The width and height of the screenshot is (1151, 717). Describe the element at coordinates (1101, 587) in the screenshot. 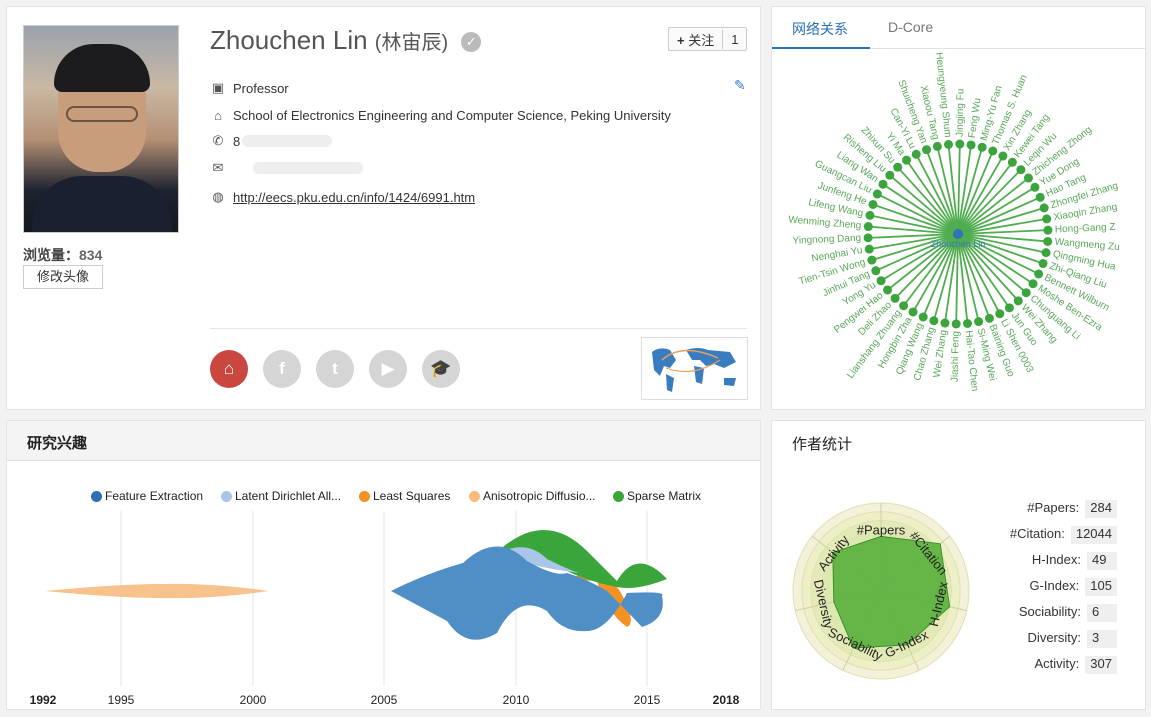

I see `stat-value: 105` at that location.